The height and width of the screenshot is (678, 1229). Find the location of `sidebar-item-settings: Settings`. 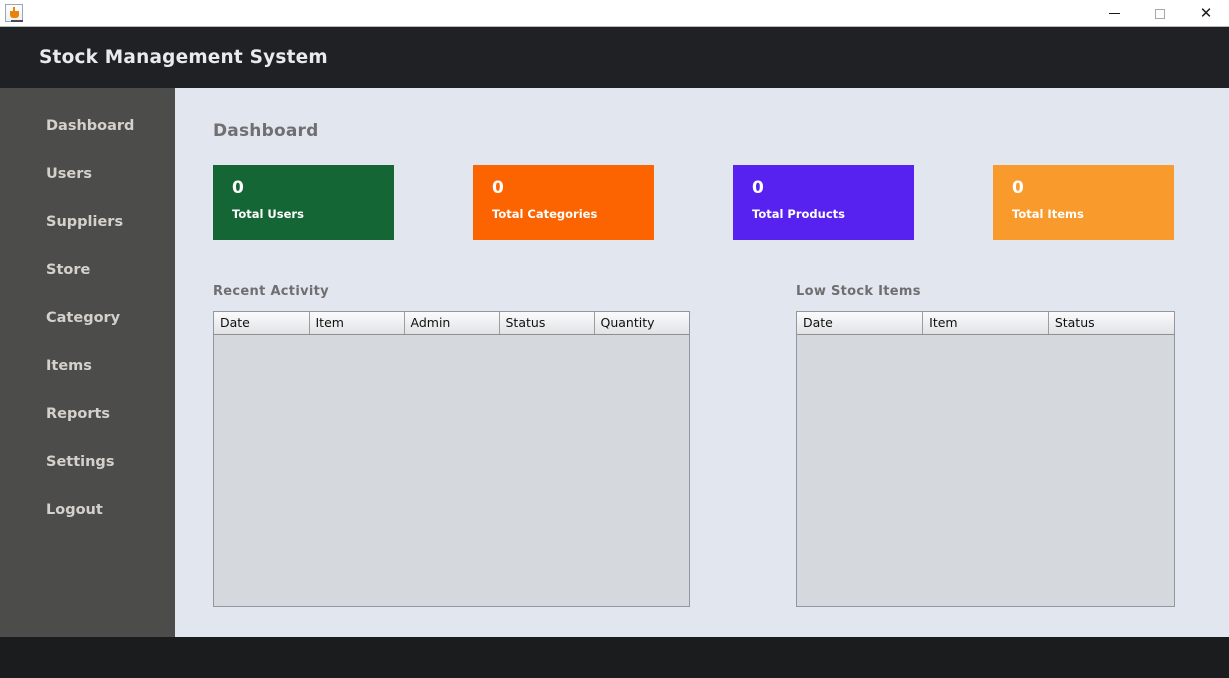

sidebar-item-settings: Settings is located at coordinates (87, 462).